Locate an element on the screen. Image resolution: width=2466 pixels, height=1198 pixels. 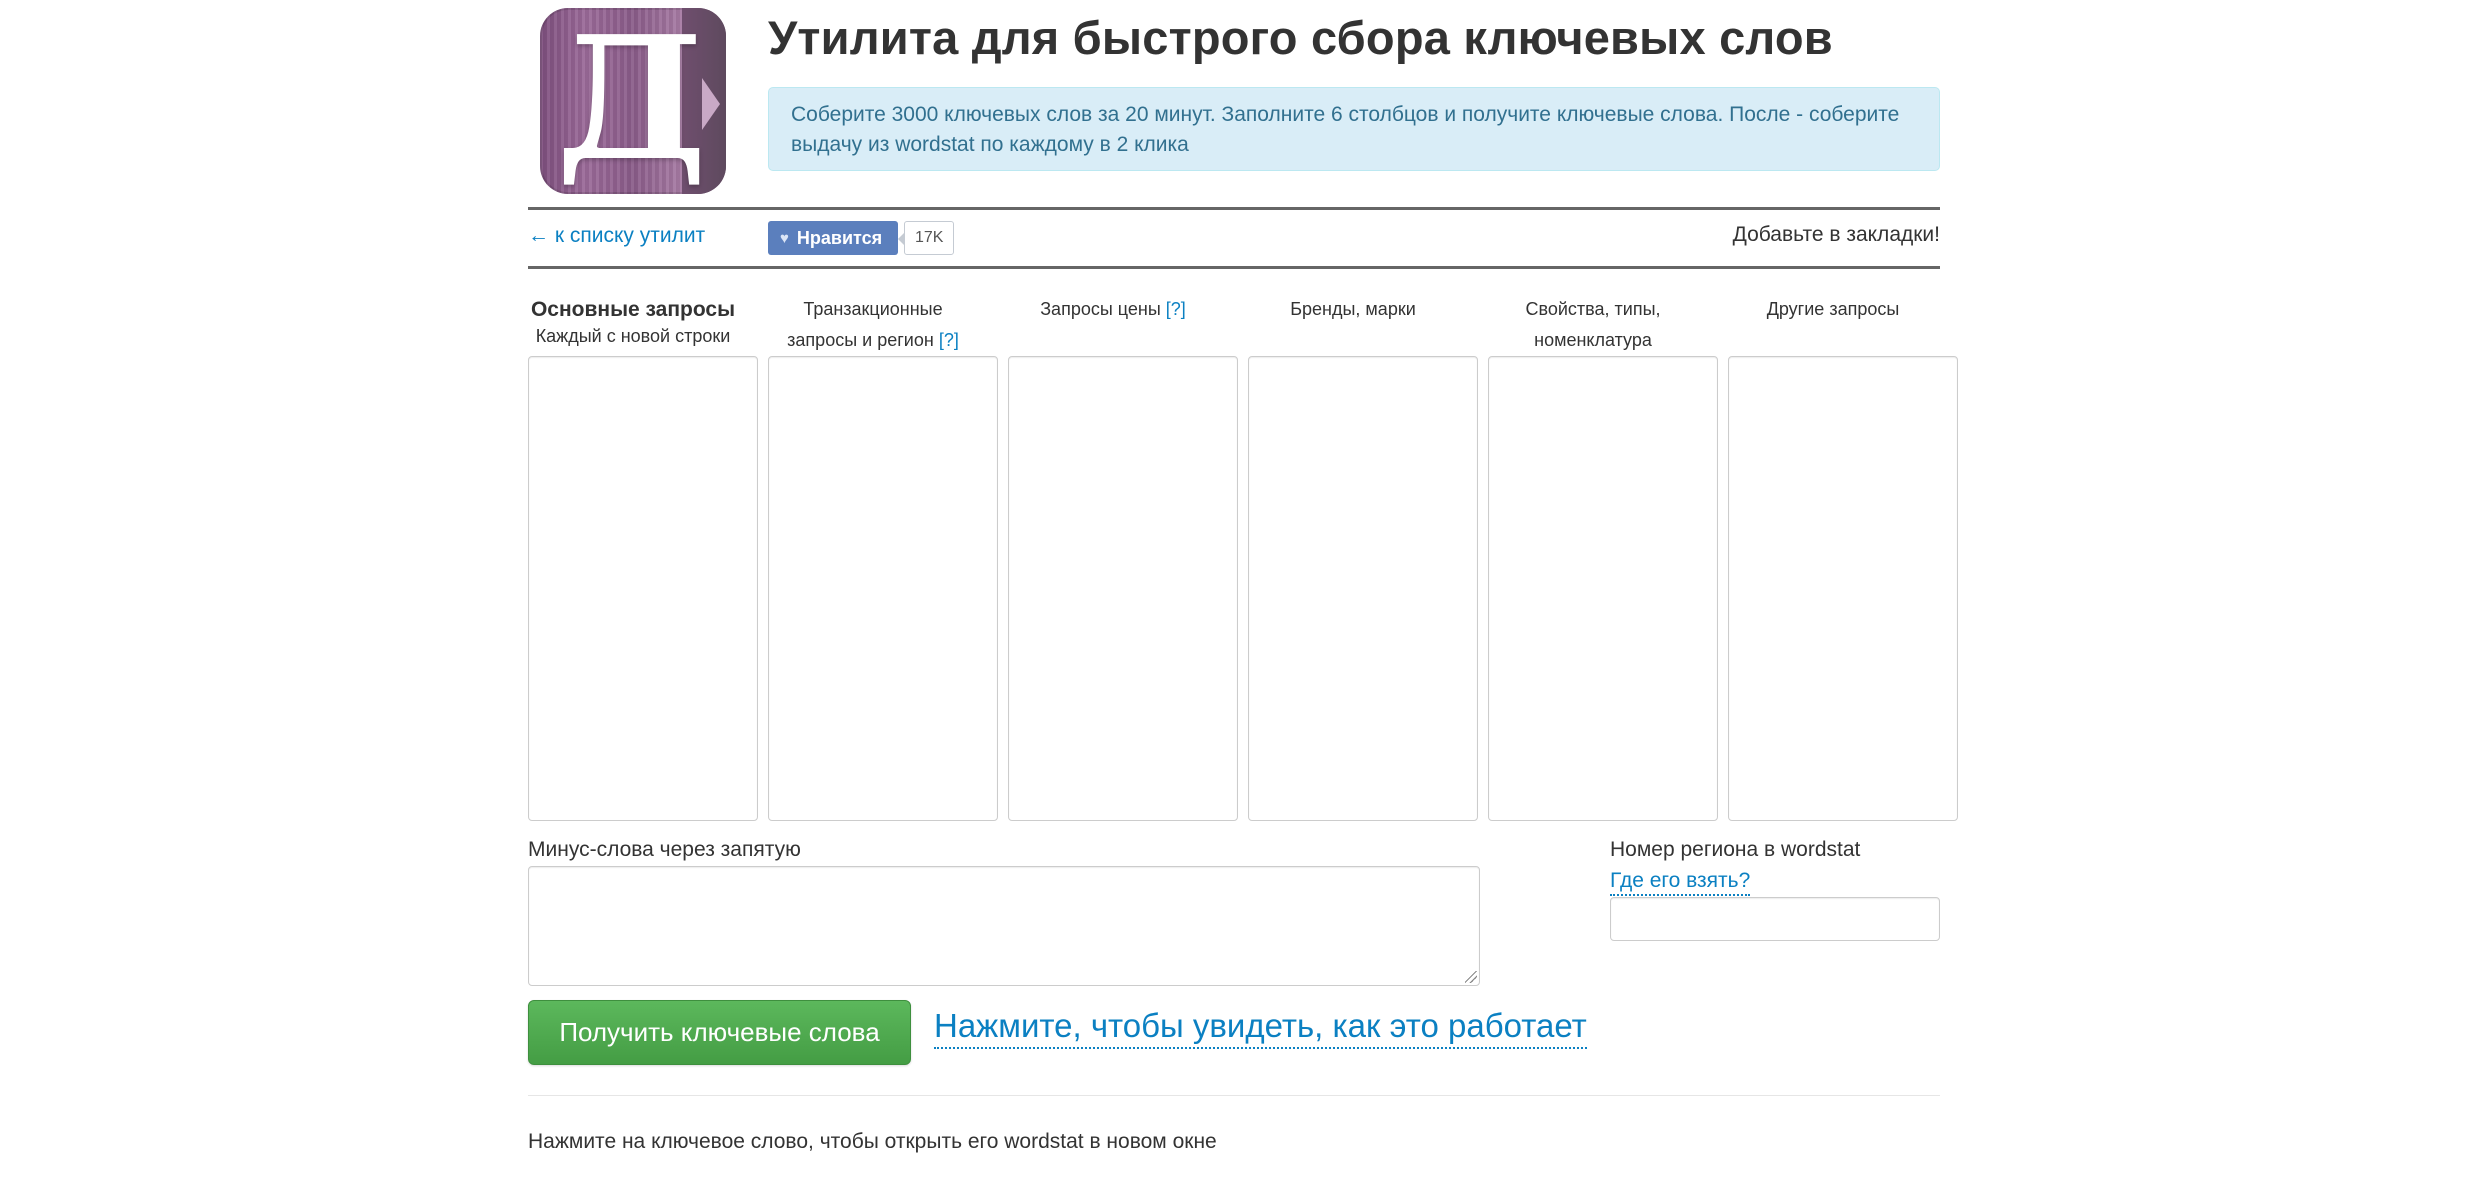
properties-textarea is located at coordinates (1603, 588).